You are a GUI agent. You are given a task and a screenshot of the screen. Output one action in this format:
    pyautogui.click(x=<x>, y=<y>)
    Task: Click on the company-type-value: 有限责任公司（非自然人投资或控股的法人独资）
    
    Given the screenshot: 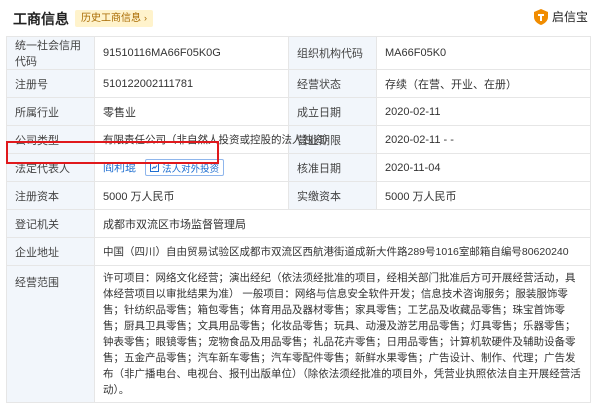 What is the action you would take?
    pyautogui.click(x=214, y=139)
    